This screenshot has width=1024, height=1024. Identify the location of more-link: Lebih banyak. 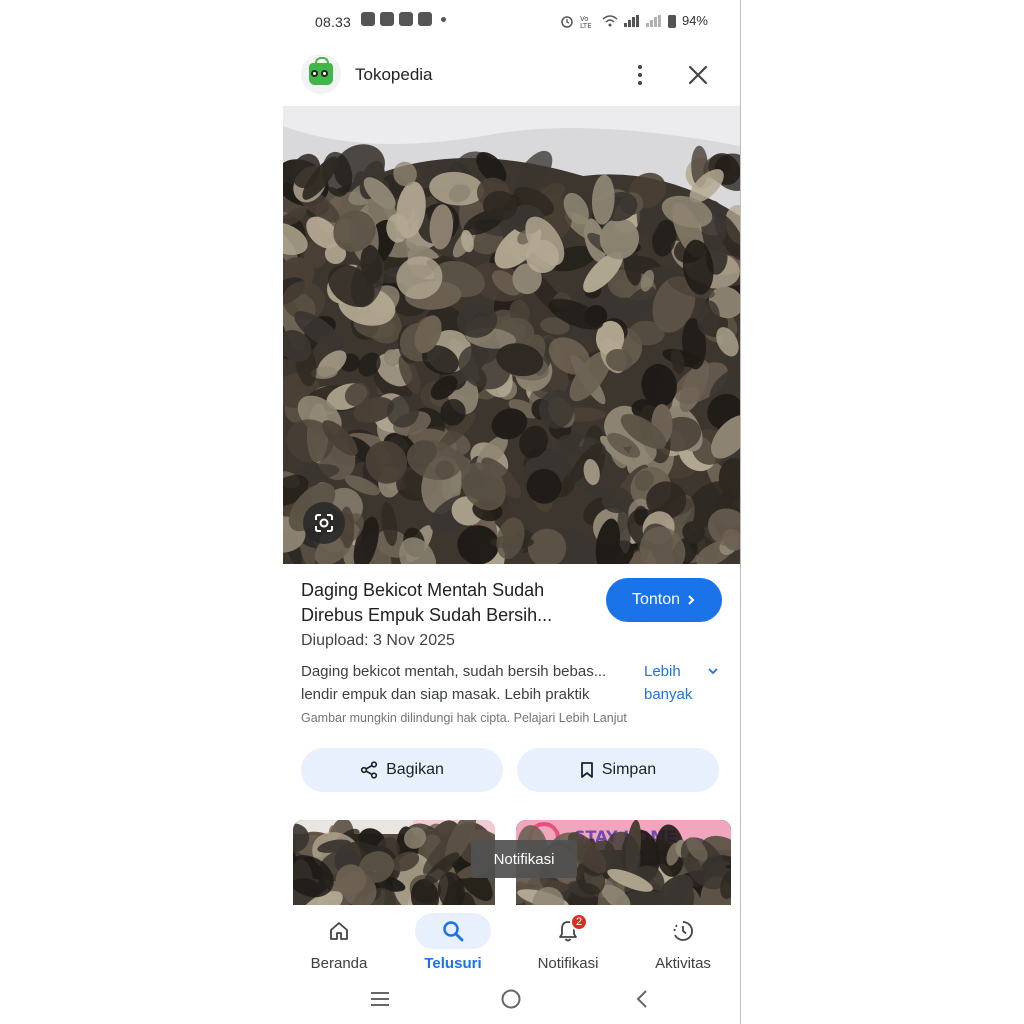
(679, 683).